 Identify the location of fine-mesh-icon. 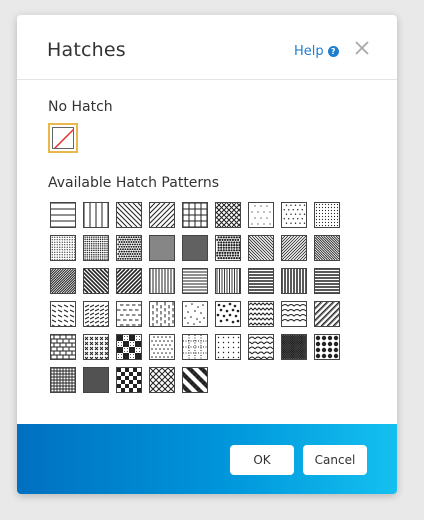
(96, 380).